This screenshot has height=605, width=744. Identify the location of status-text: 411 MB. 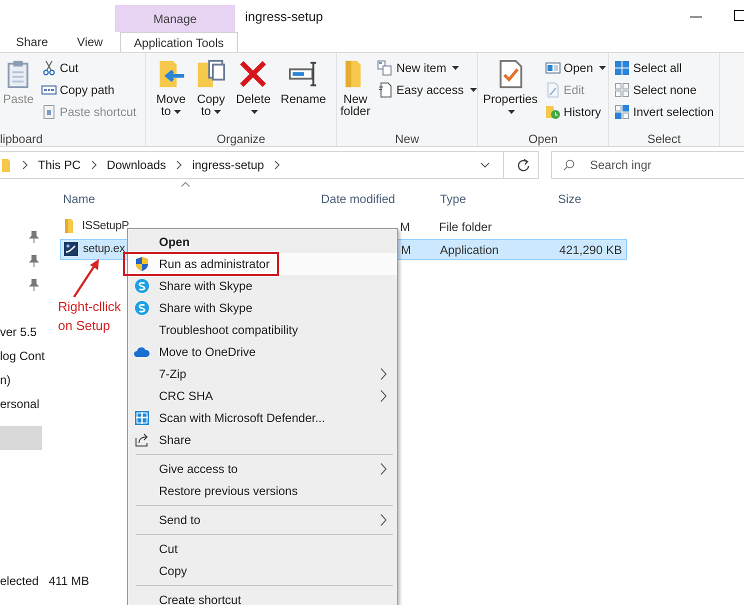
(69, 581).